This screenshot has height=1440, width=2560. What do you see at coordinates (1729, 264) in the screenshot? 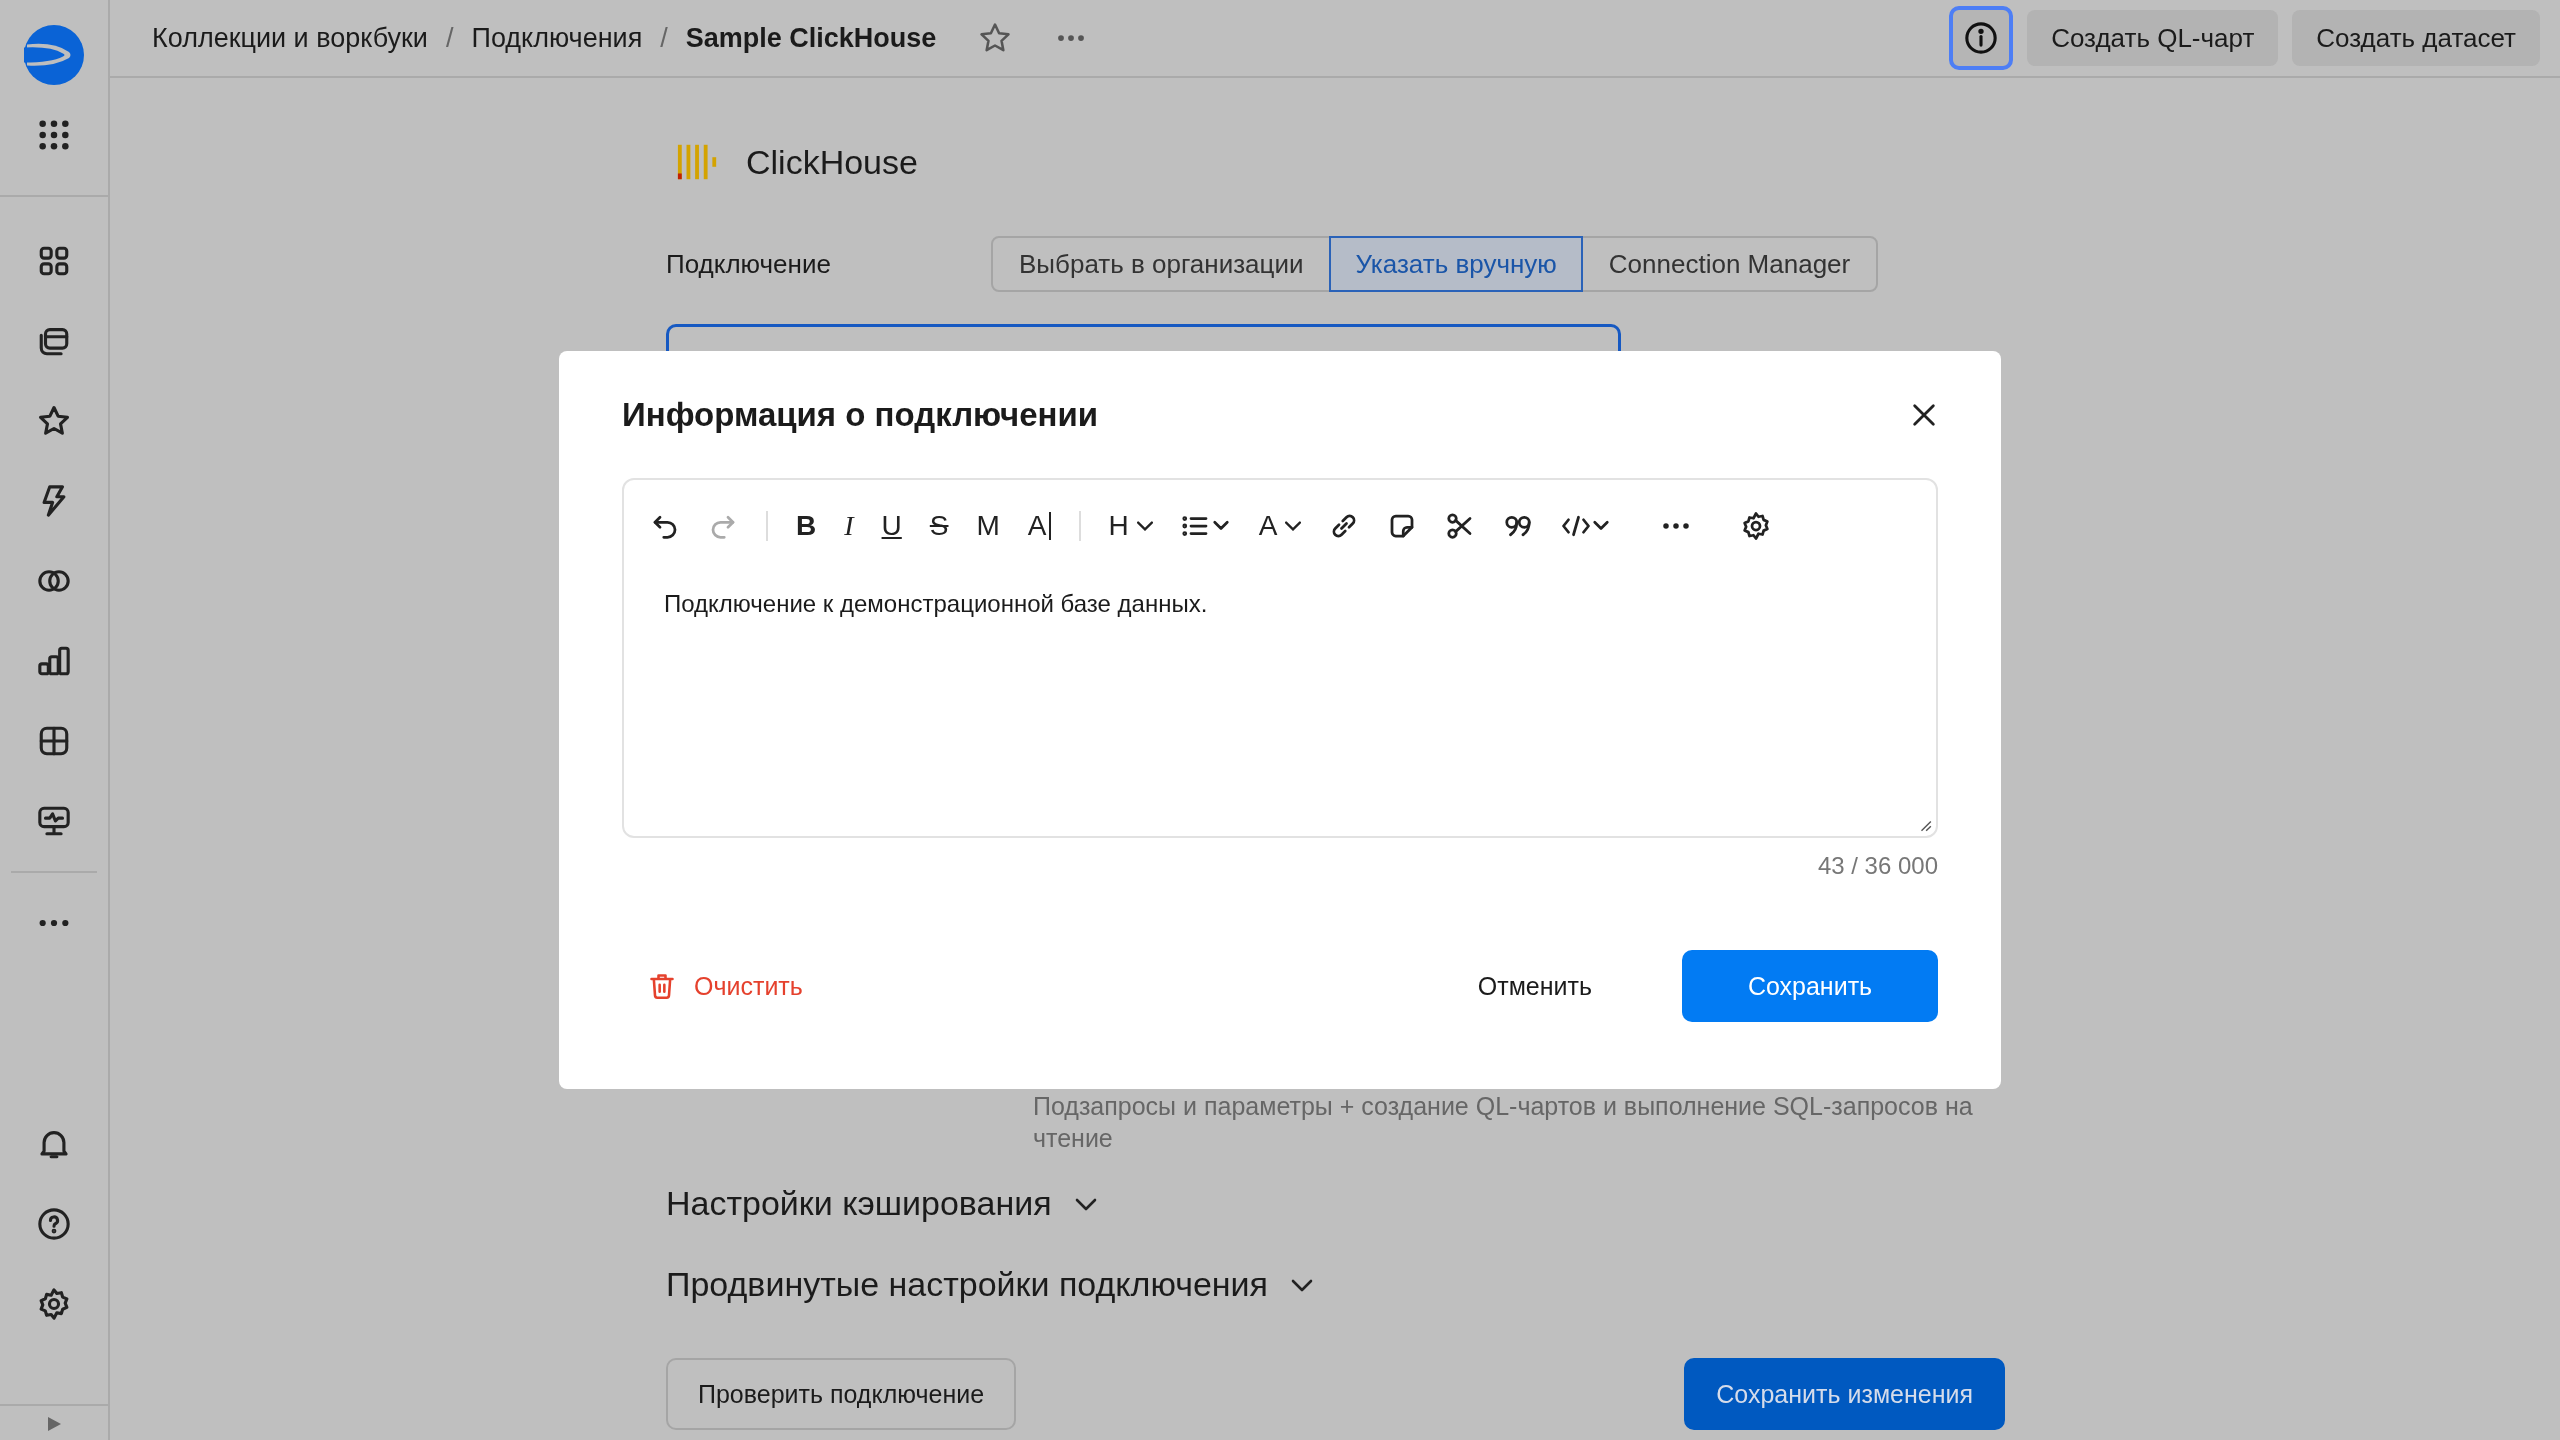
I see `segment-tab: Connection Manager` at bounding box center [1729, 264].